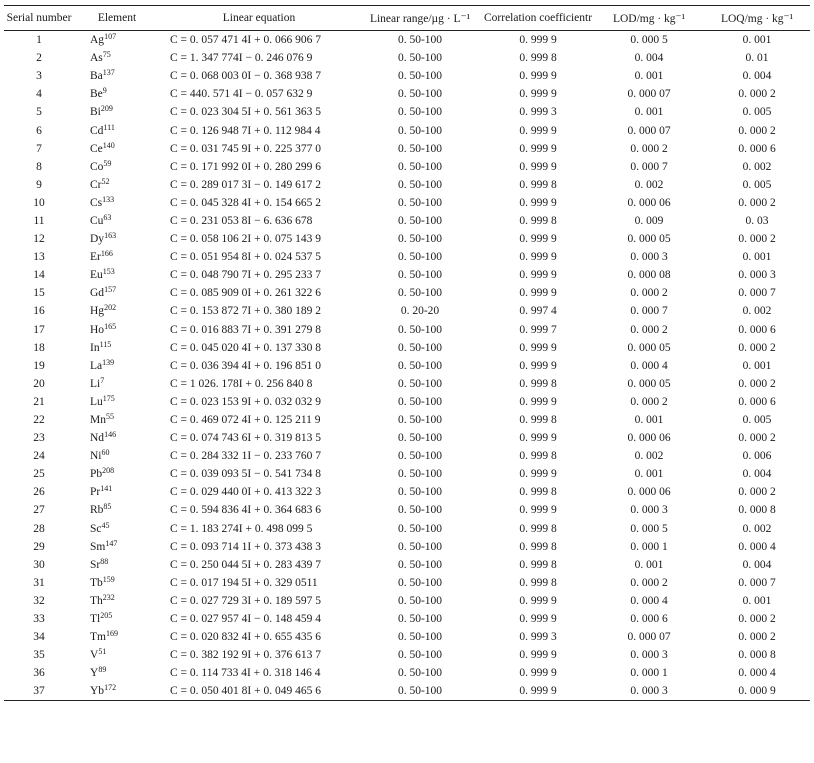 The image size is (814, 763). What do you see at coordinates (98, 637) in the screenshot?
I see `element-symbol: Tm` at bounding box center [98, 637].